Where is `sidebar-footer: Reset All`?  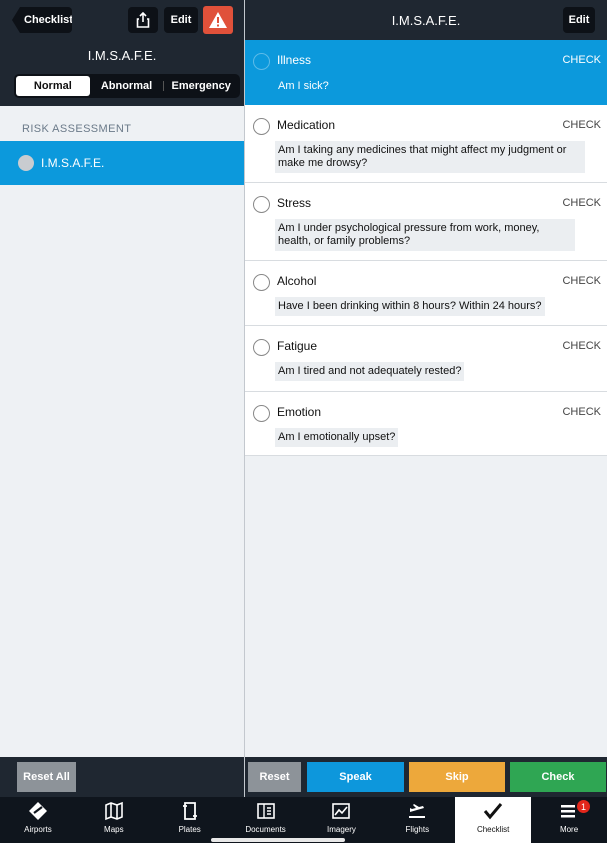 sidebar-footer: Reset All is located at coordinates (122, 777).